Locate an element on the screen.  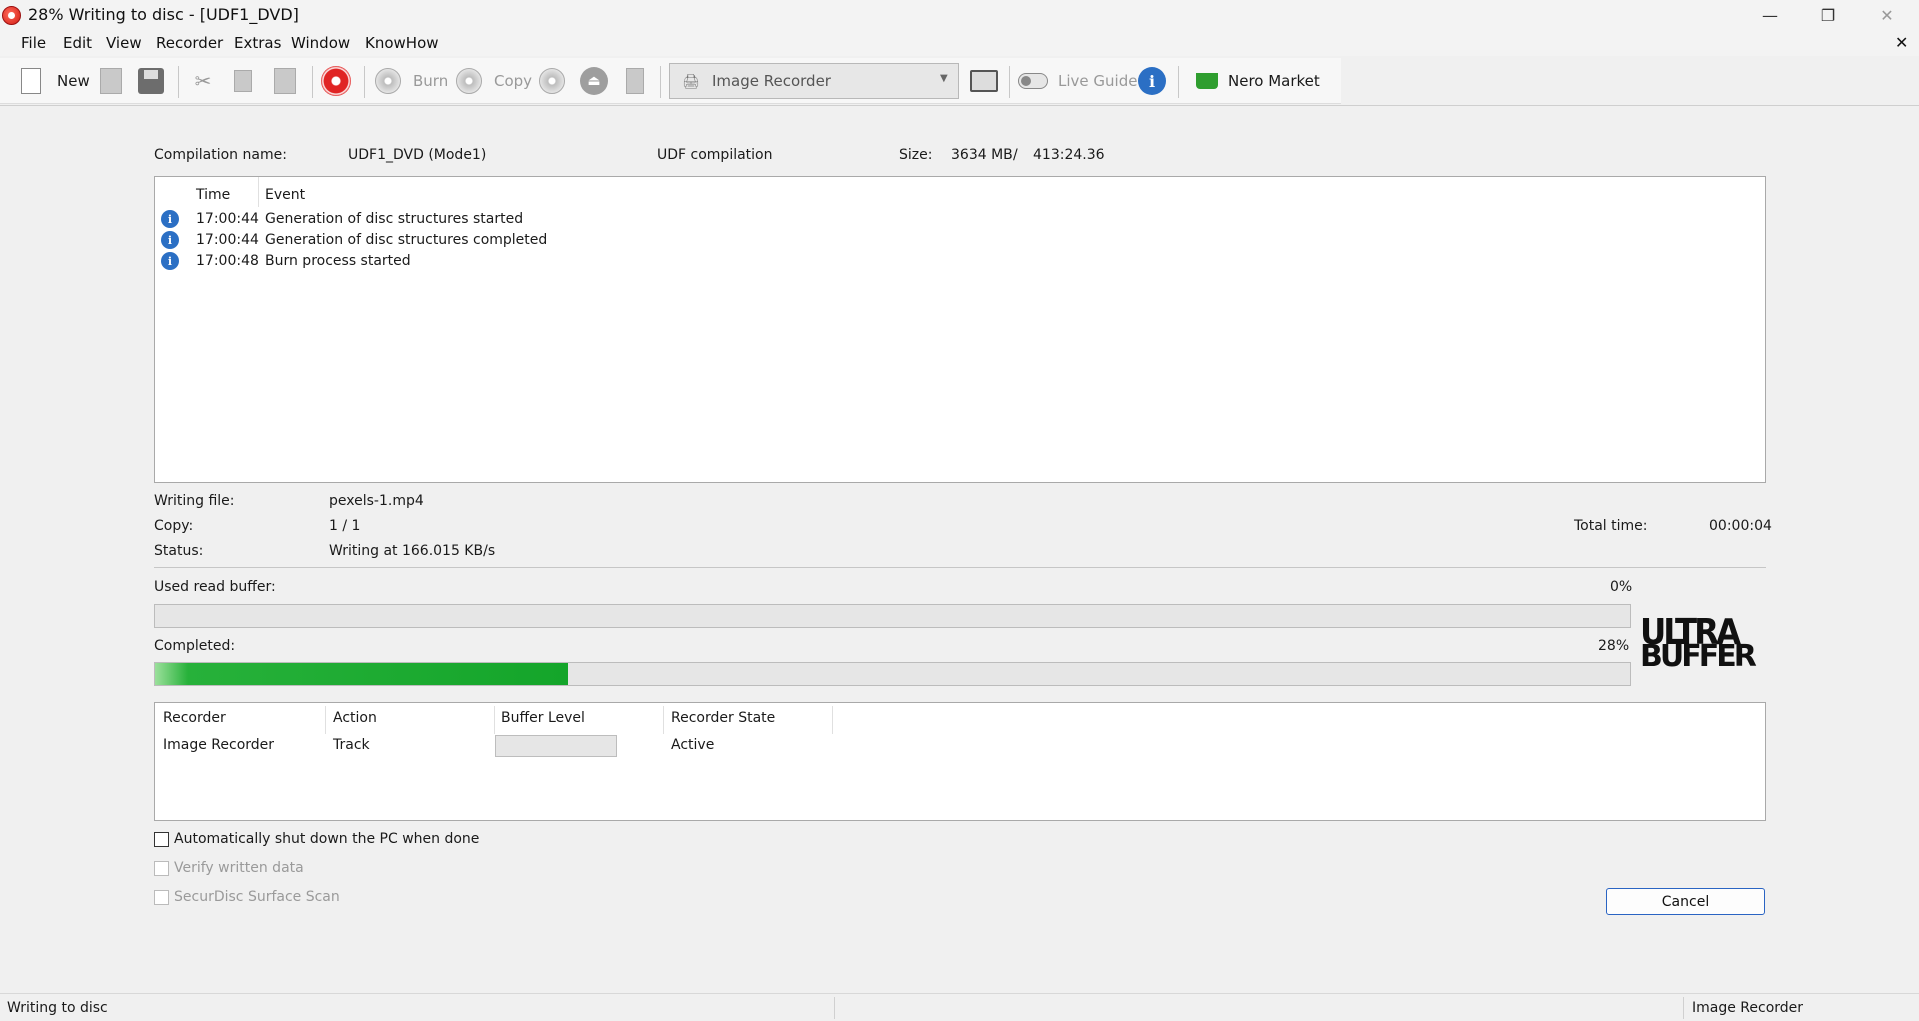
toolbar-empty-area is located at coordinates (1630, 81).